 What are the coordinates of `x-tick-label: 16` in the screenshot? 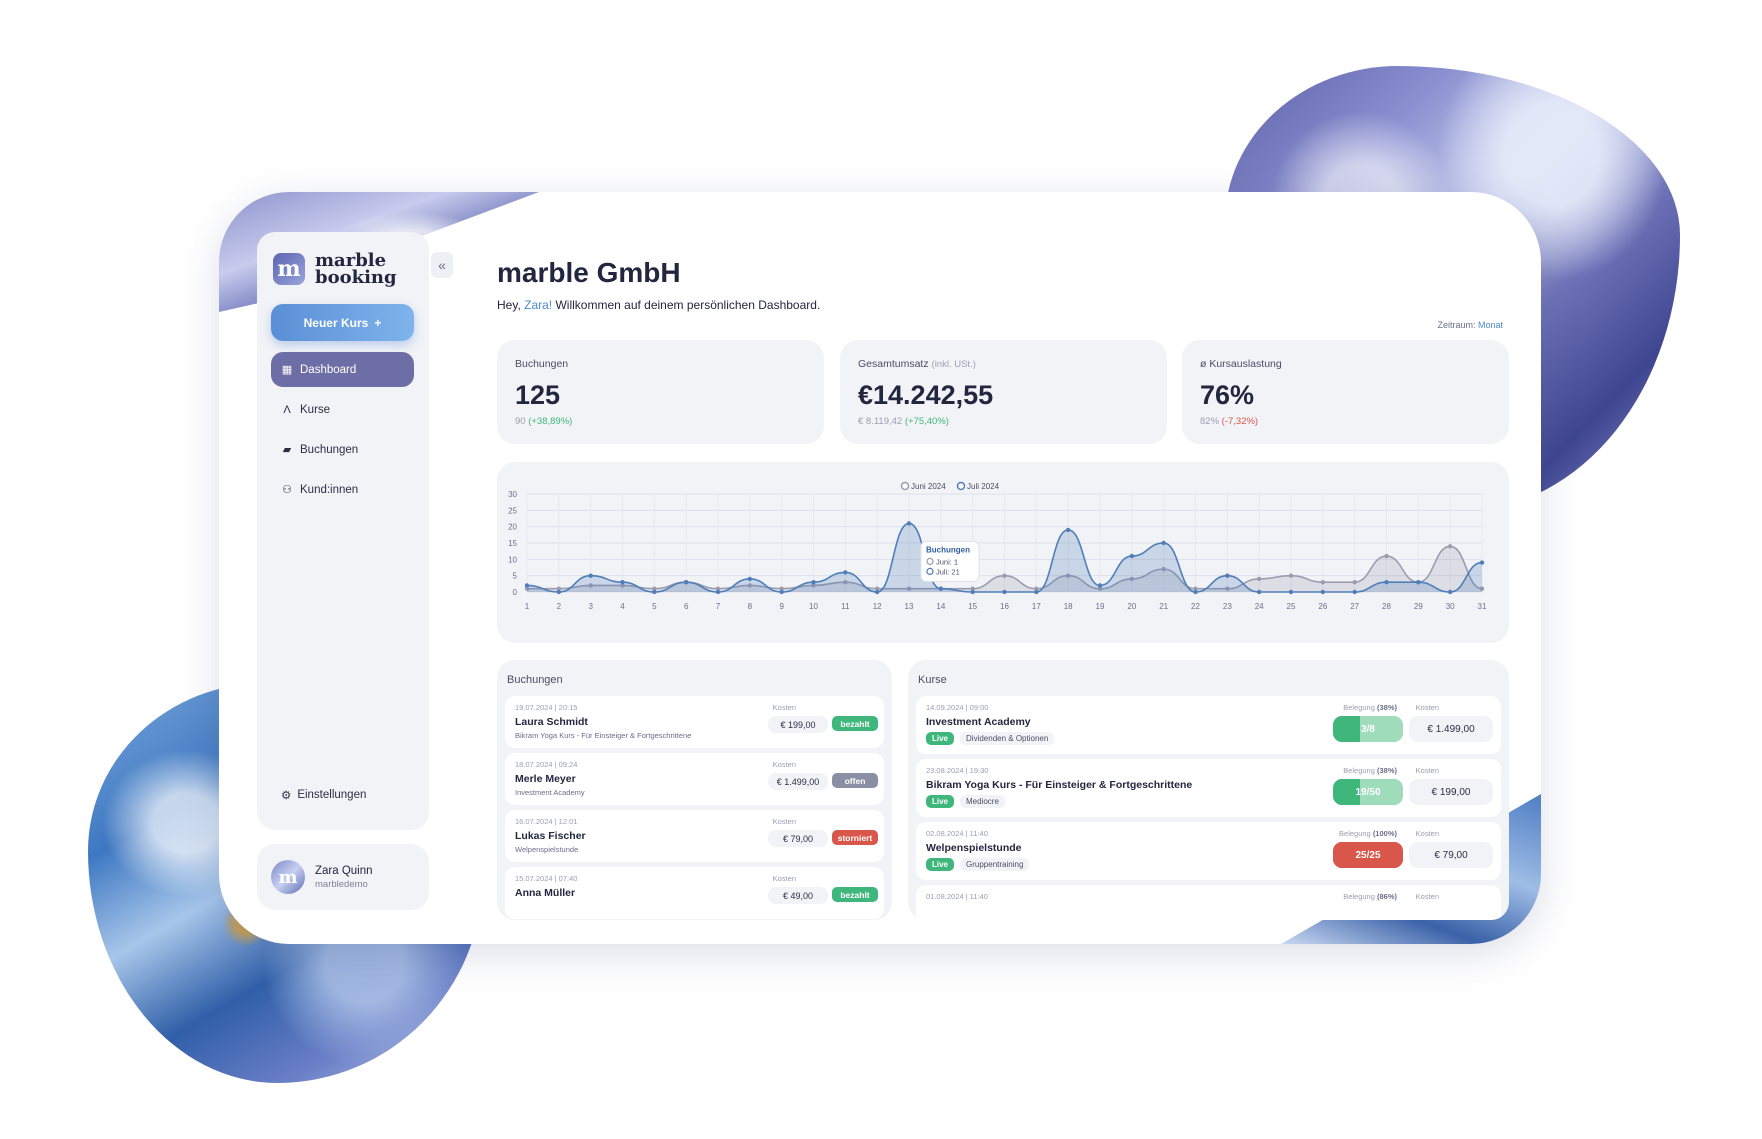 It's located at (1004, 606).